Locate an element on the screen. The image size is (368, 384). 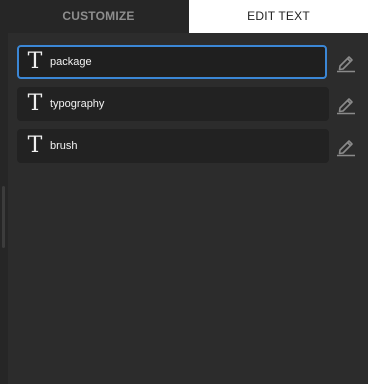
text-item-label: typography is located at coordinates (77, 104).